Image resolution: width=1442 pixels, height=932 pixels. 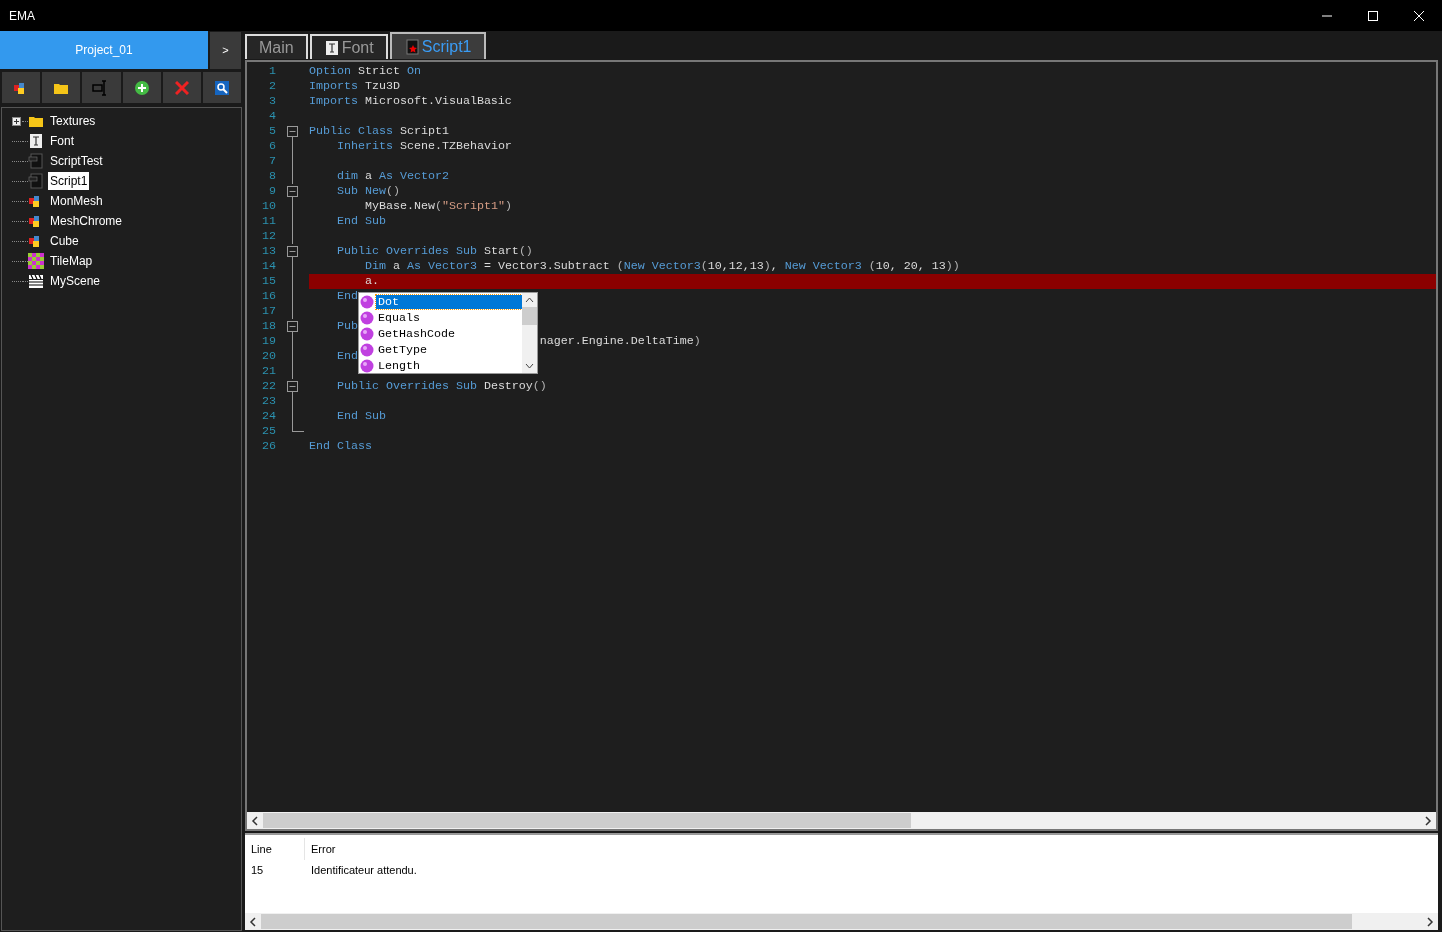 What do you see at coordinates (661, 266) in the screenshot?
I see `code-line: Dim a As Vector3 = Vector3.Subtract (New Vector3(10,12,13), New Vector3 (10, 20, 13))` at bounding box center [661, 266].